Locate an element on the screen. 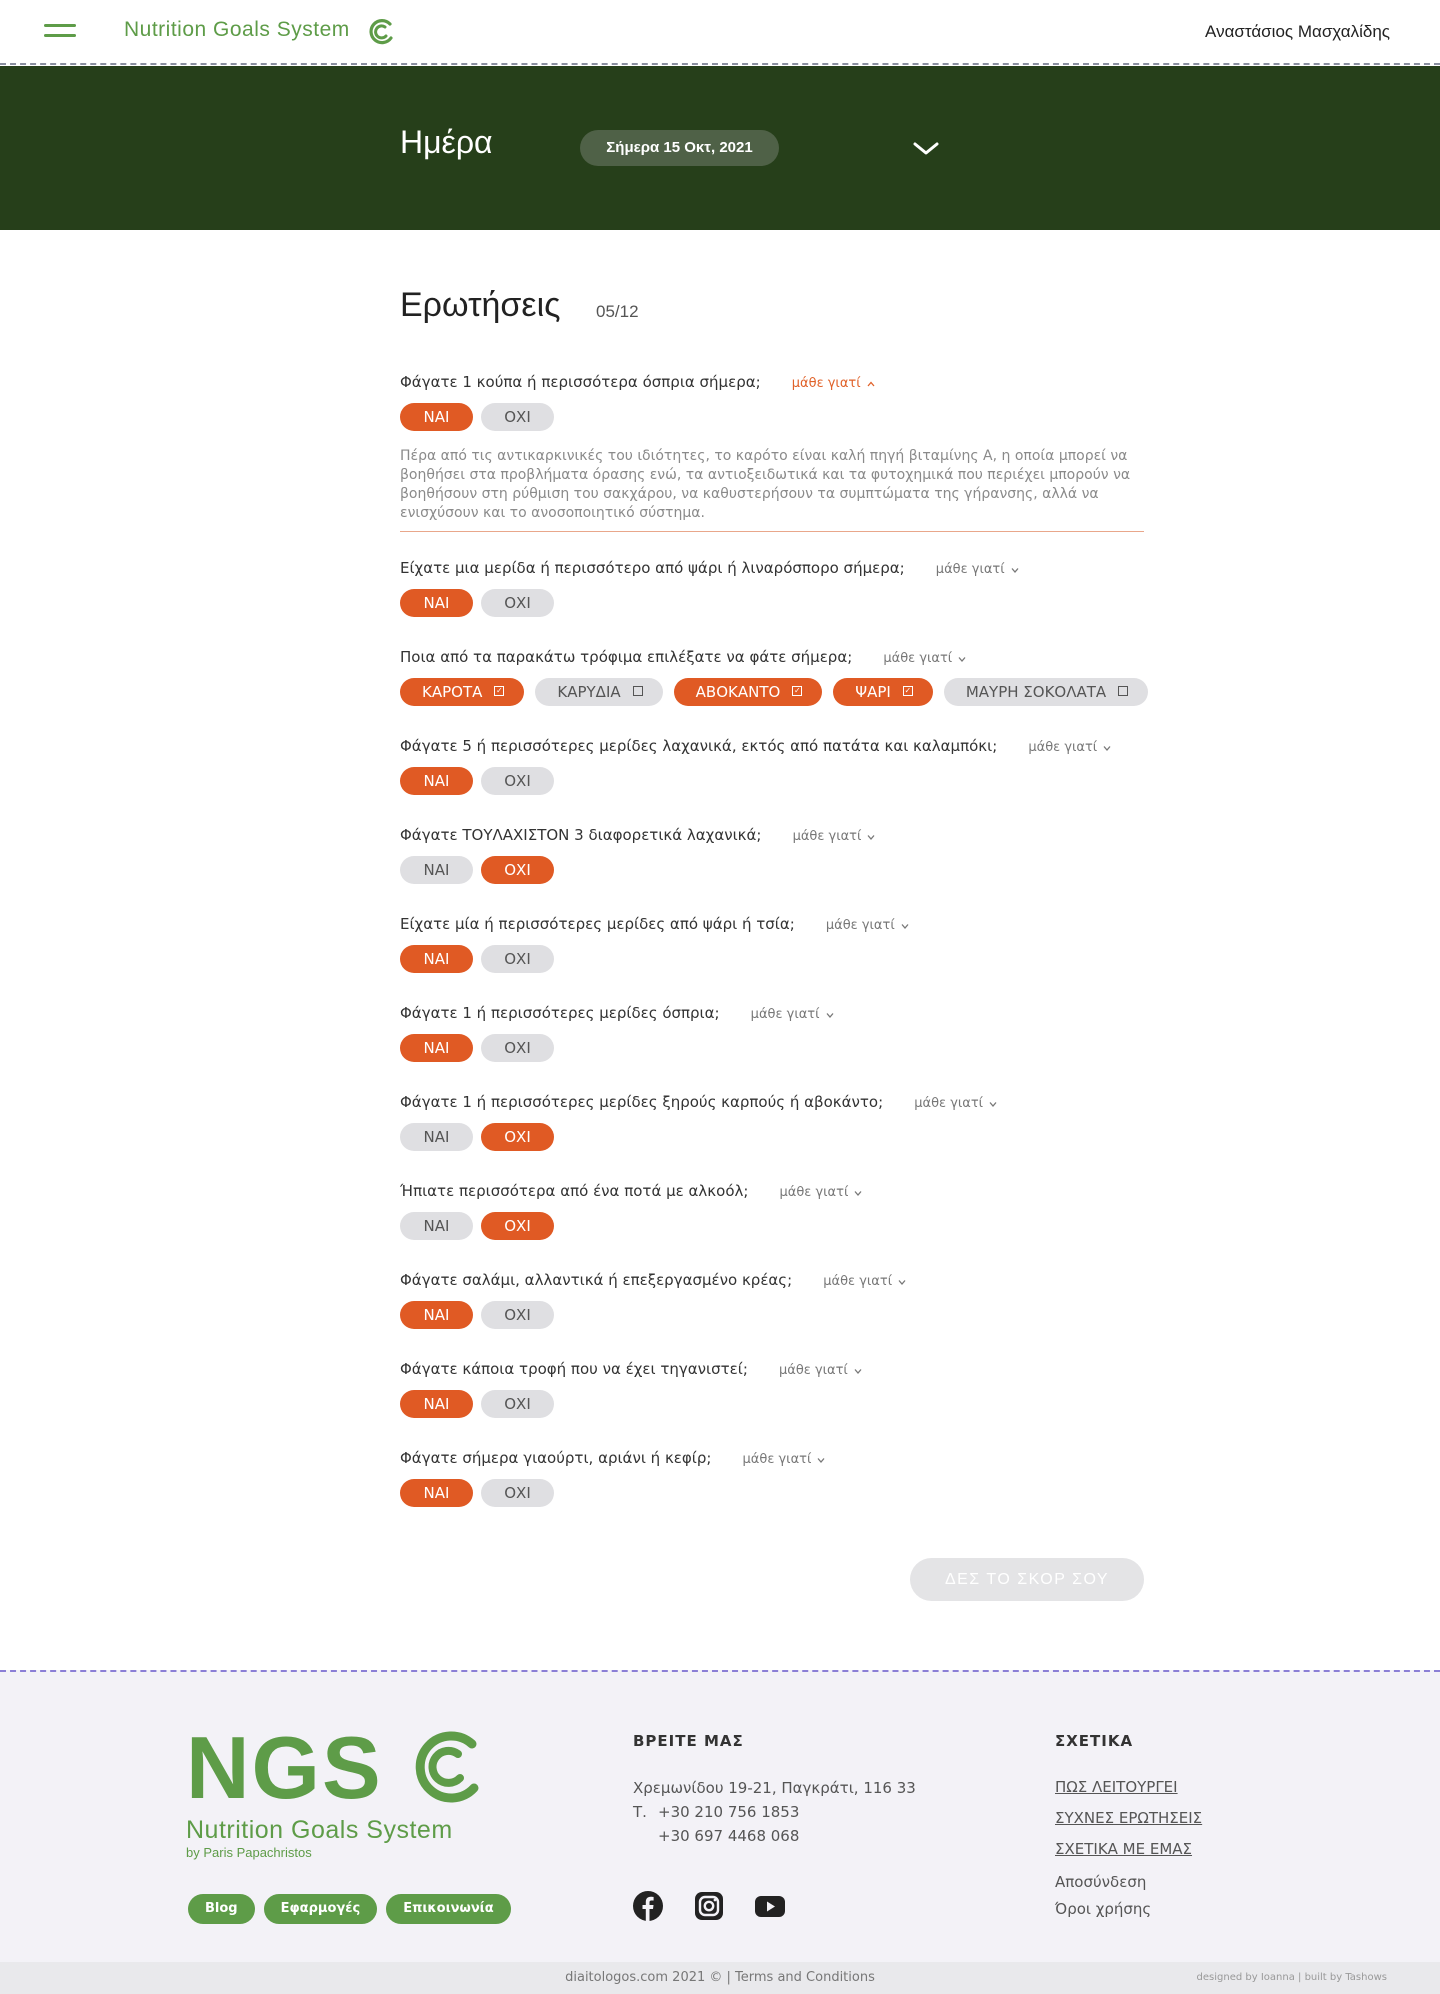  food-option-label: ΜΑΥΡΗ ΣΟΚΟΛΑΤΑ is located at coordinates (1036, 692).